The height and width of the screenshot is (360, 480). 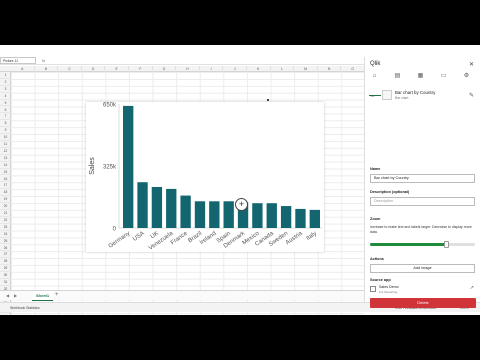 What do you see at coordinates (139, 237) in the screenshot?
I see `x-tick-label: USA` at bounding box center [139, 237].